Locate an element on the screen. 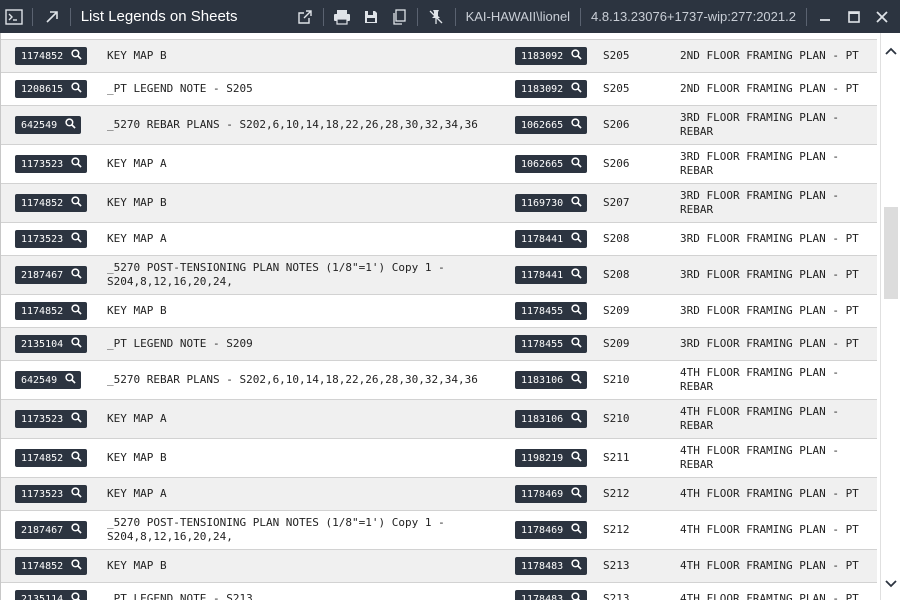  console-icon is located at coordinates (14, 16).